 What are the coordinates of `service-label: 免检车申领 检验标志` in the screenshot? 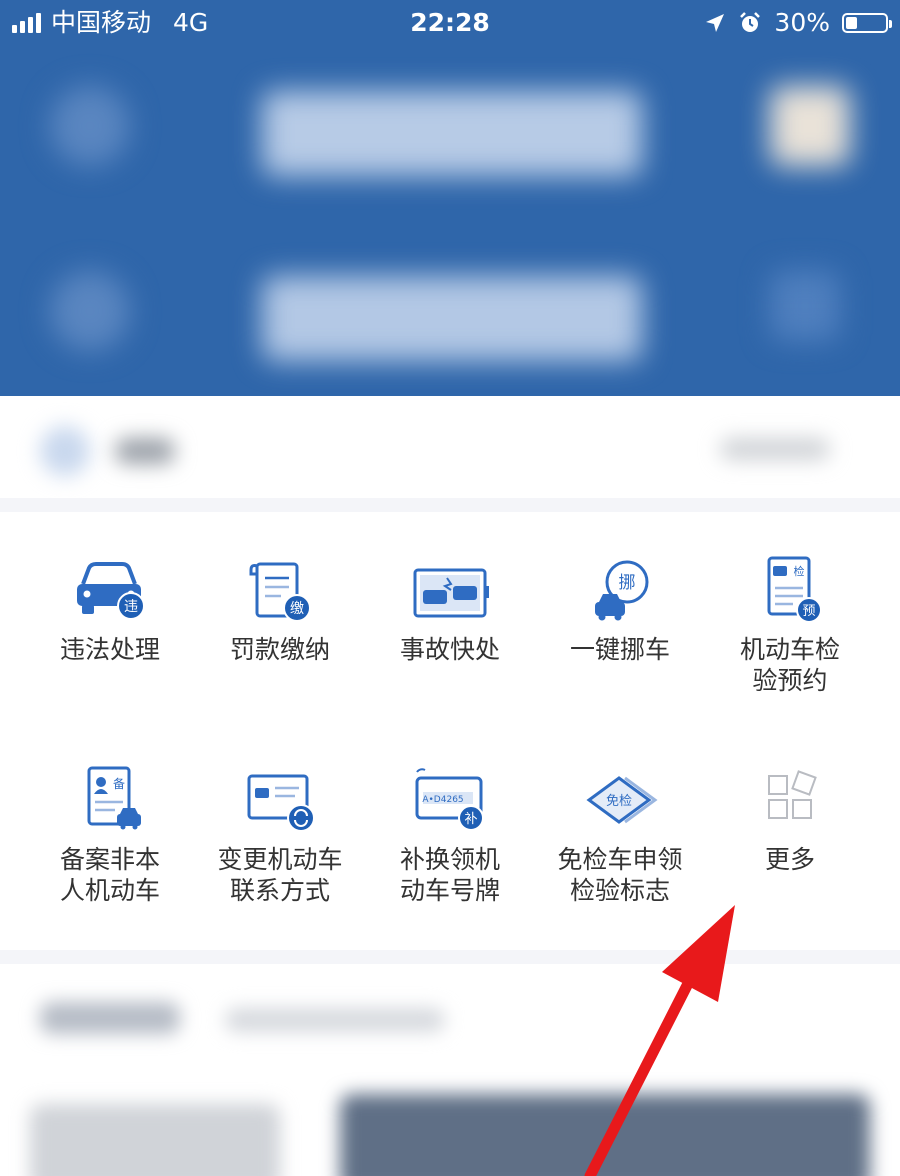 It's located at (620, 875).